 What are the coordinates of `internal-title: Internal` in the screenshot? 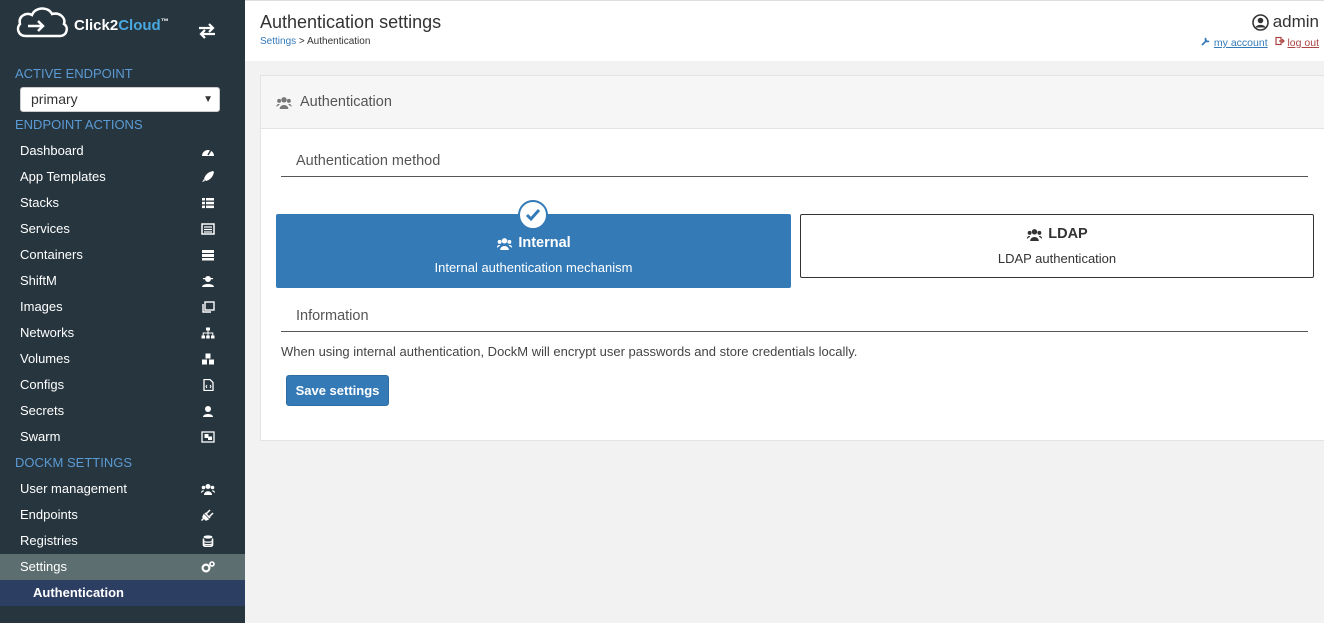 It's located at (533, 243).